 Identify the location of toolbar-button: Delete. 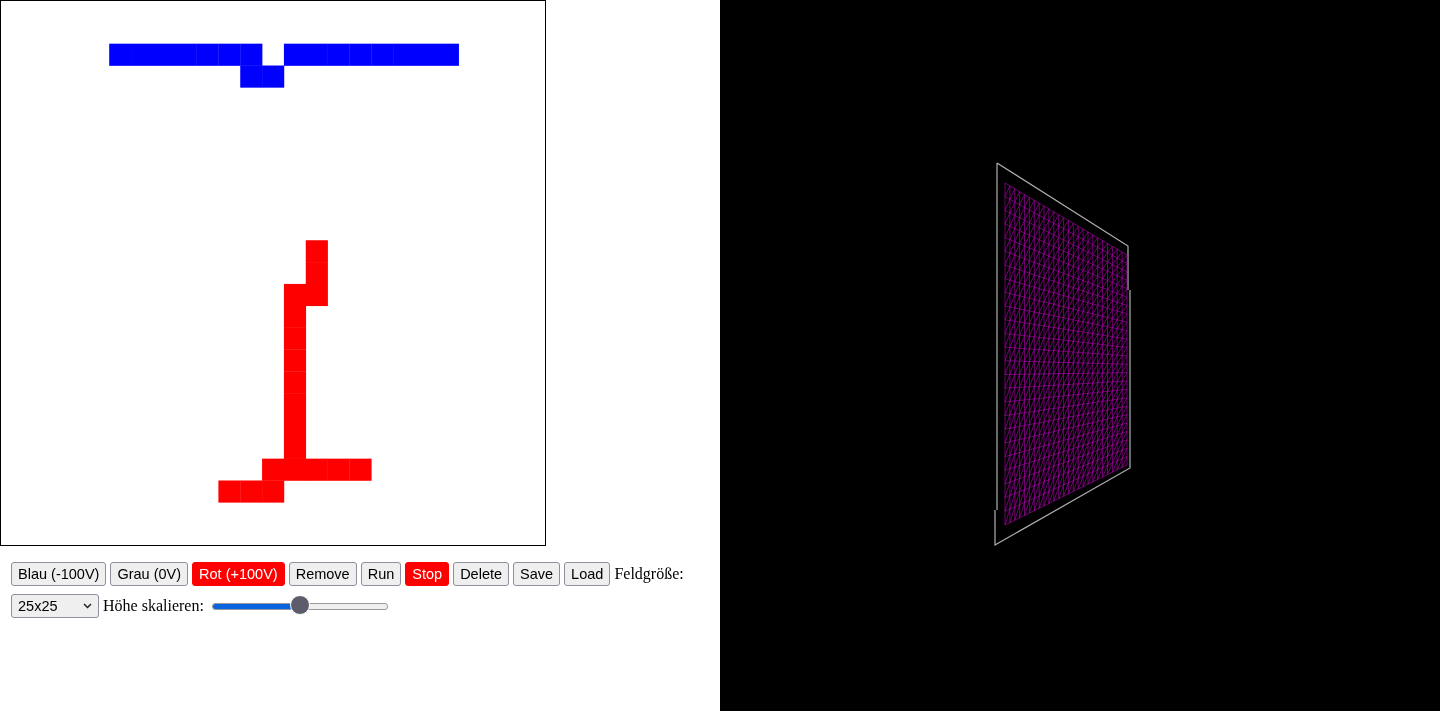
(481, 574).